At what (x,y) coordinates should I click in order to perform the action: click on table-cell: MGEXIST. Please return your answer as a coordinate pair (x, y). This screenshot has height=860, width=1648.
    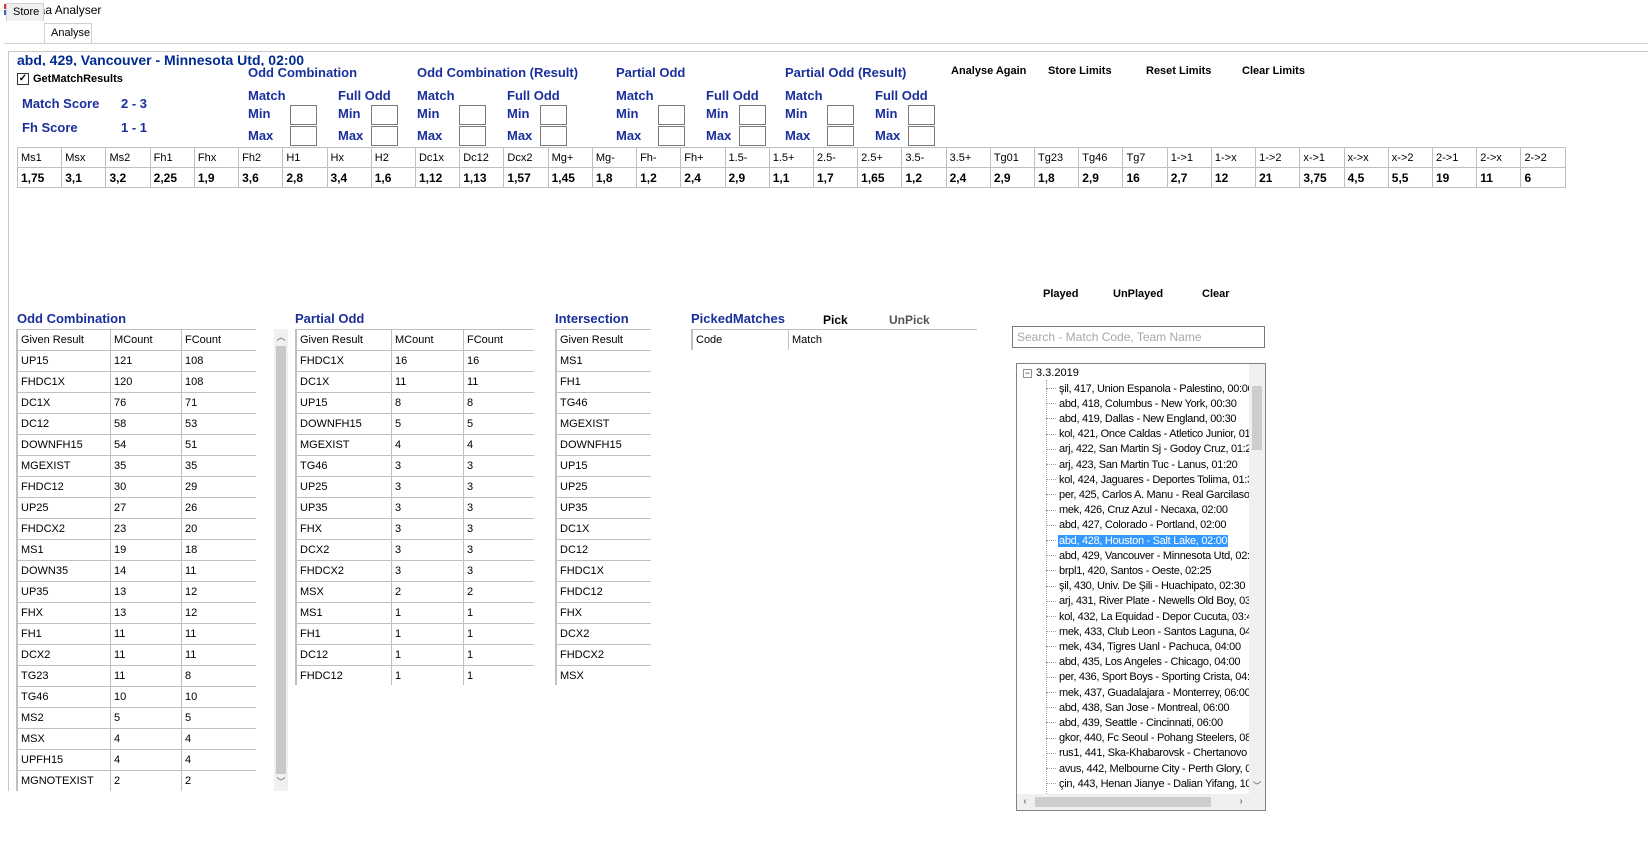
    Looking at the image, I should click on (64, 466).